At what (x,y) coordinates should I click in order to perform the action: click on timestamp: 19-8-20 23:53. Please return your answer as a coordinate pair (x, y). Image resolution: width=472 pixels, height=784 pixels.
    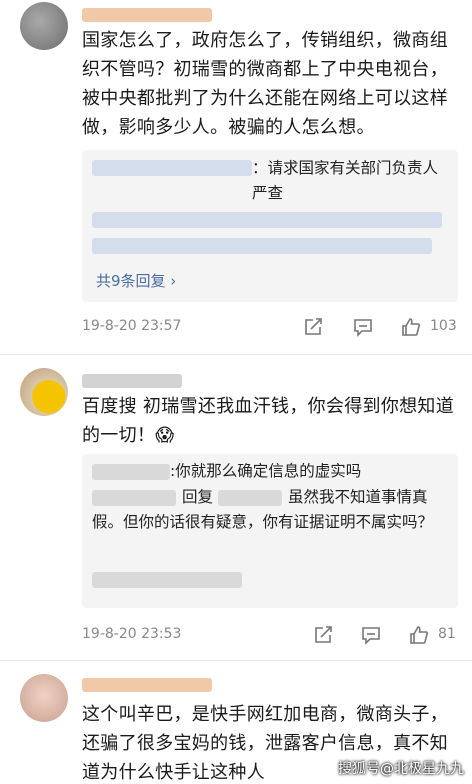
    Looking at the image, I should click on (132, 634).